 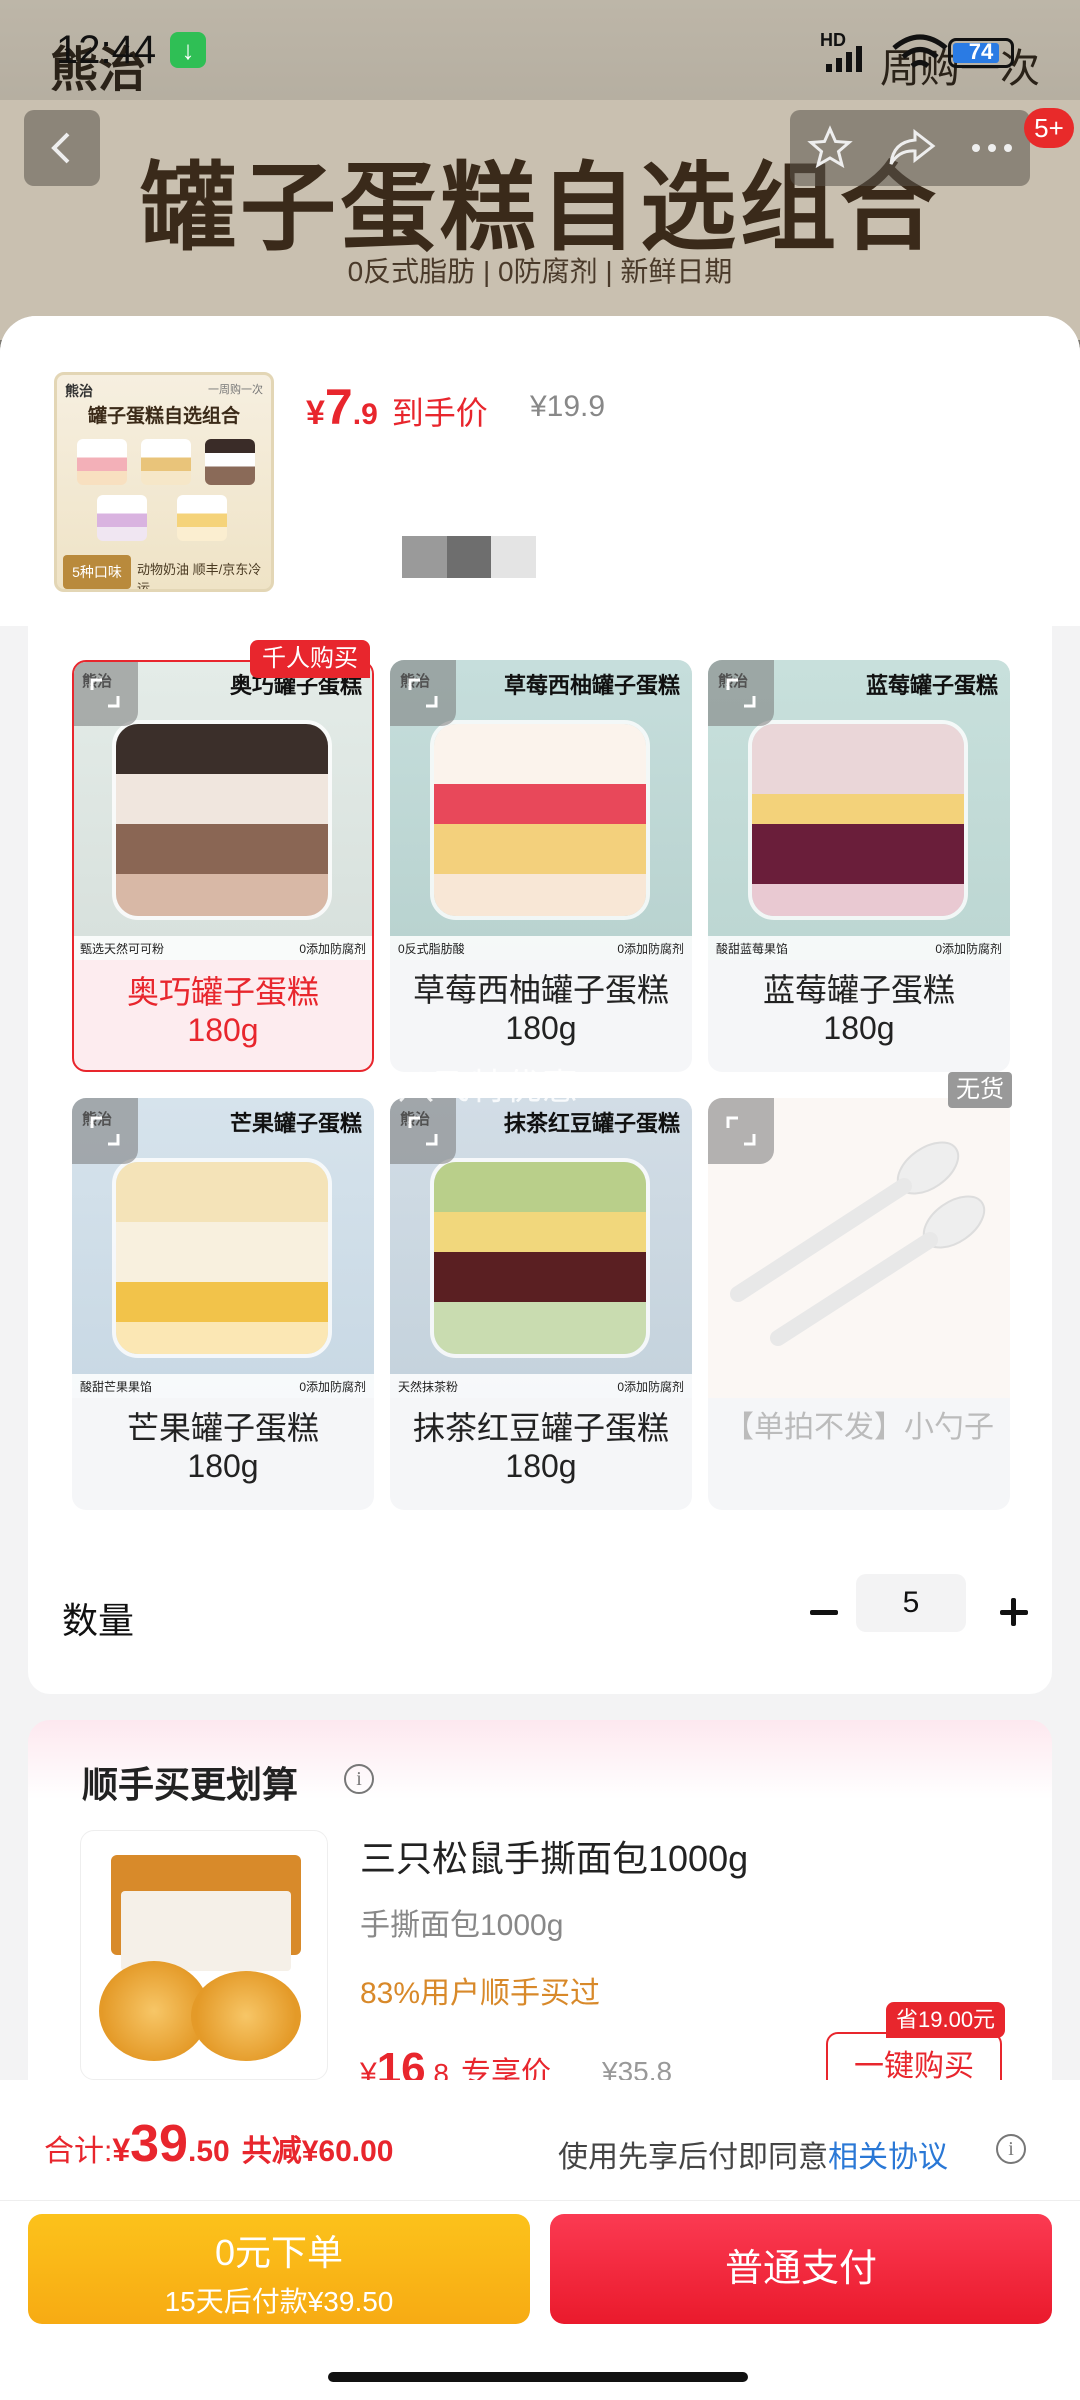 I want to click on home-indicator, so click(x=538, y=2377).